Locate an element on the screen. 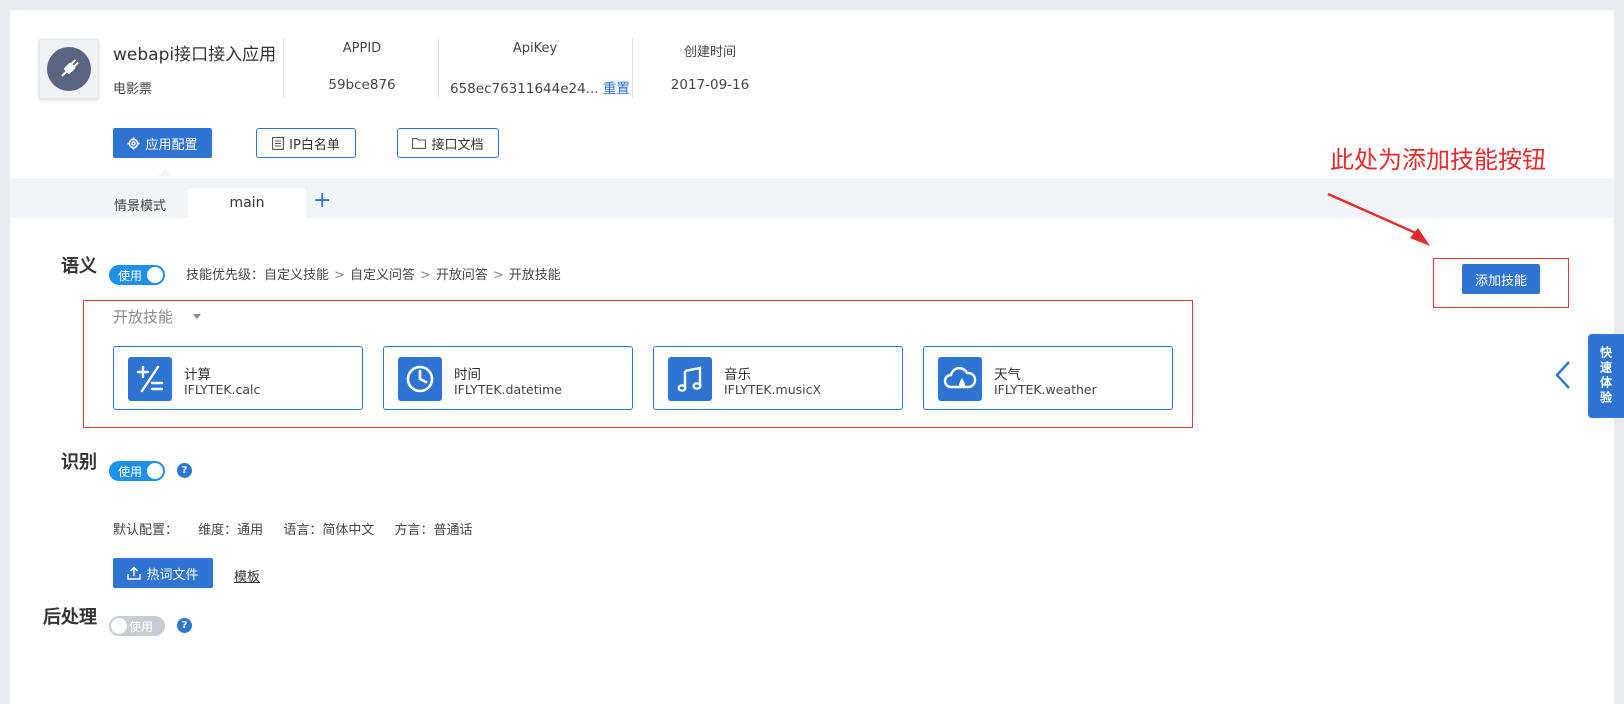  recognition-toggle: 使用 is located at coordinates (137, 471).